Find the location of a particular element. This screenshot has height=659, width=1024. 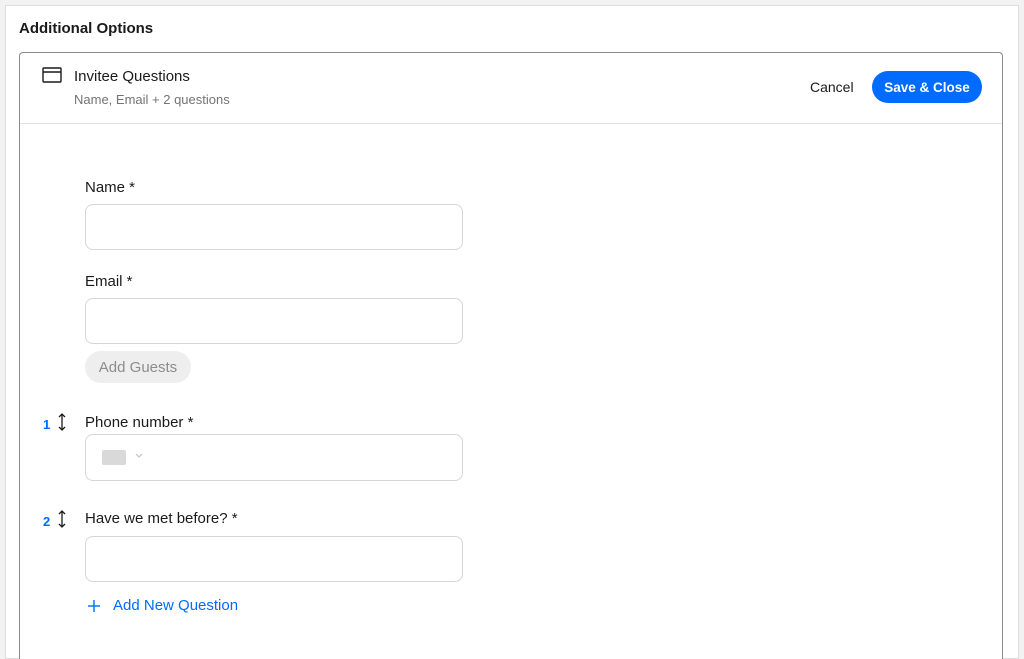

name-field is located at coordinates (274, 227).